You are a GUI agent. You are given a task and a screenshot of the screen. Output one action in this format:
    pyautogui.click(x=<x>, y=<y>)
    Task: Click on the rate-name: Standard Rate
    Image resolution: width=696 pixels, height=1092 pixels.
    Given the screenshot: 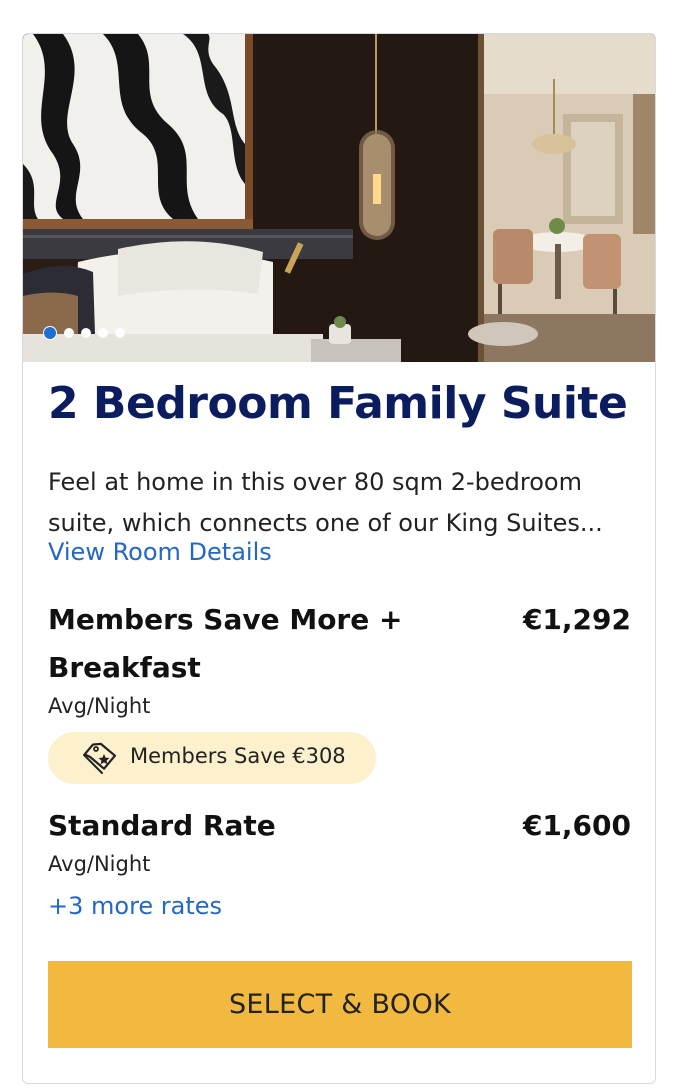 What is the action you would take?
    pyautogui.click(x=162, y=825)
    